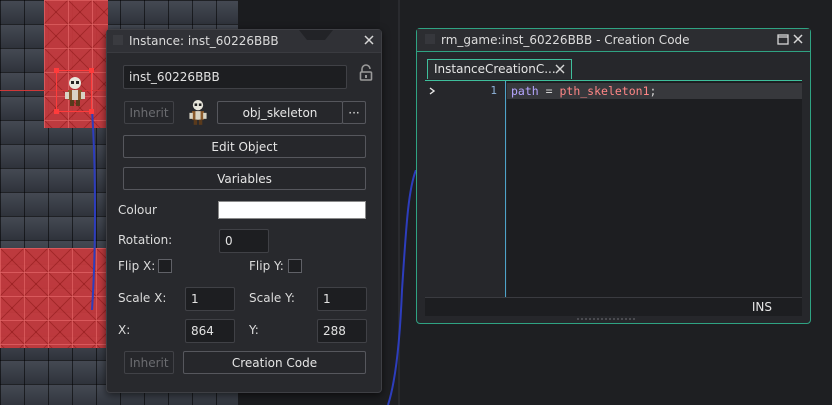  I want to click on y-position-field: 288, so click(342, 331).